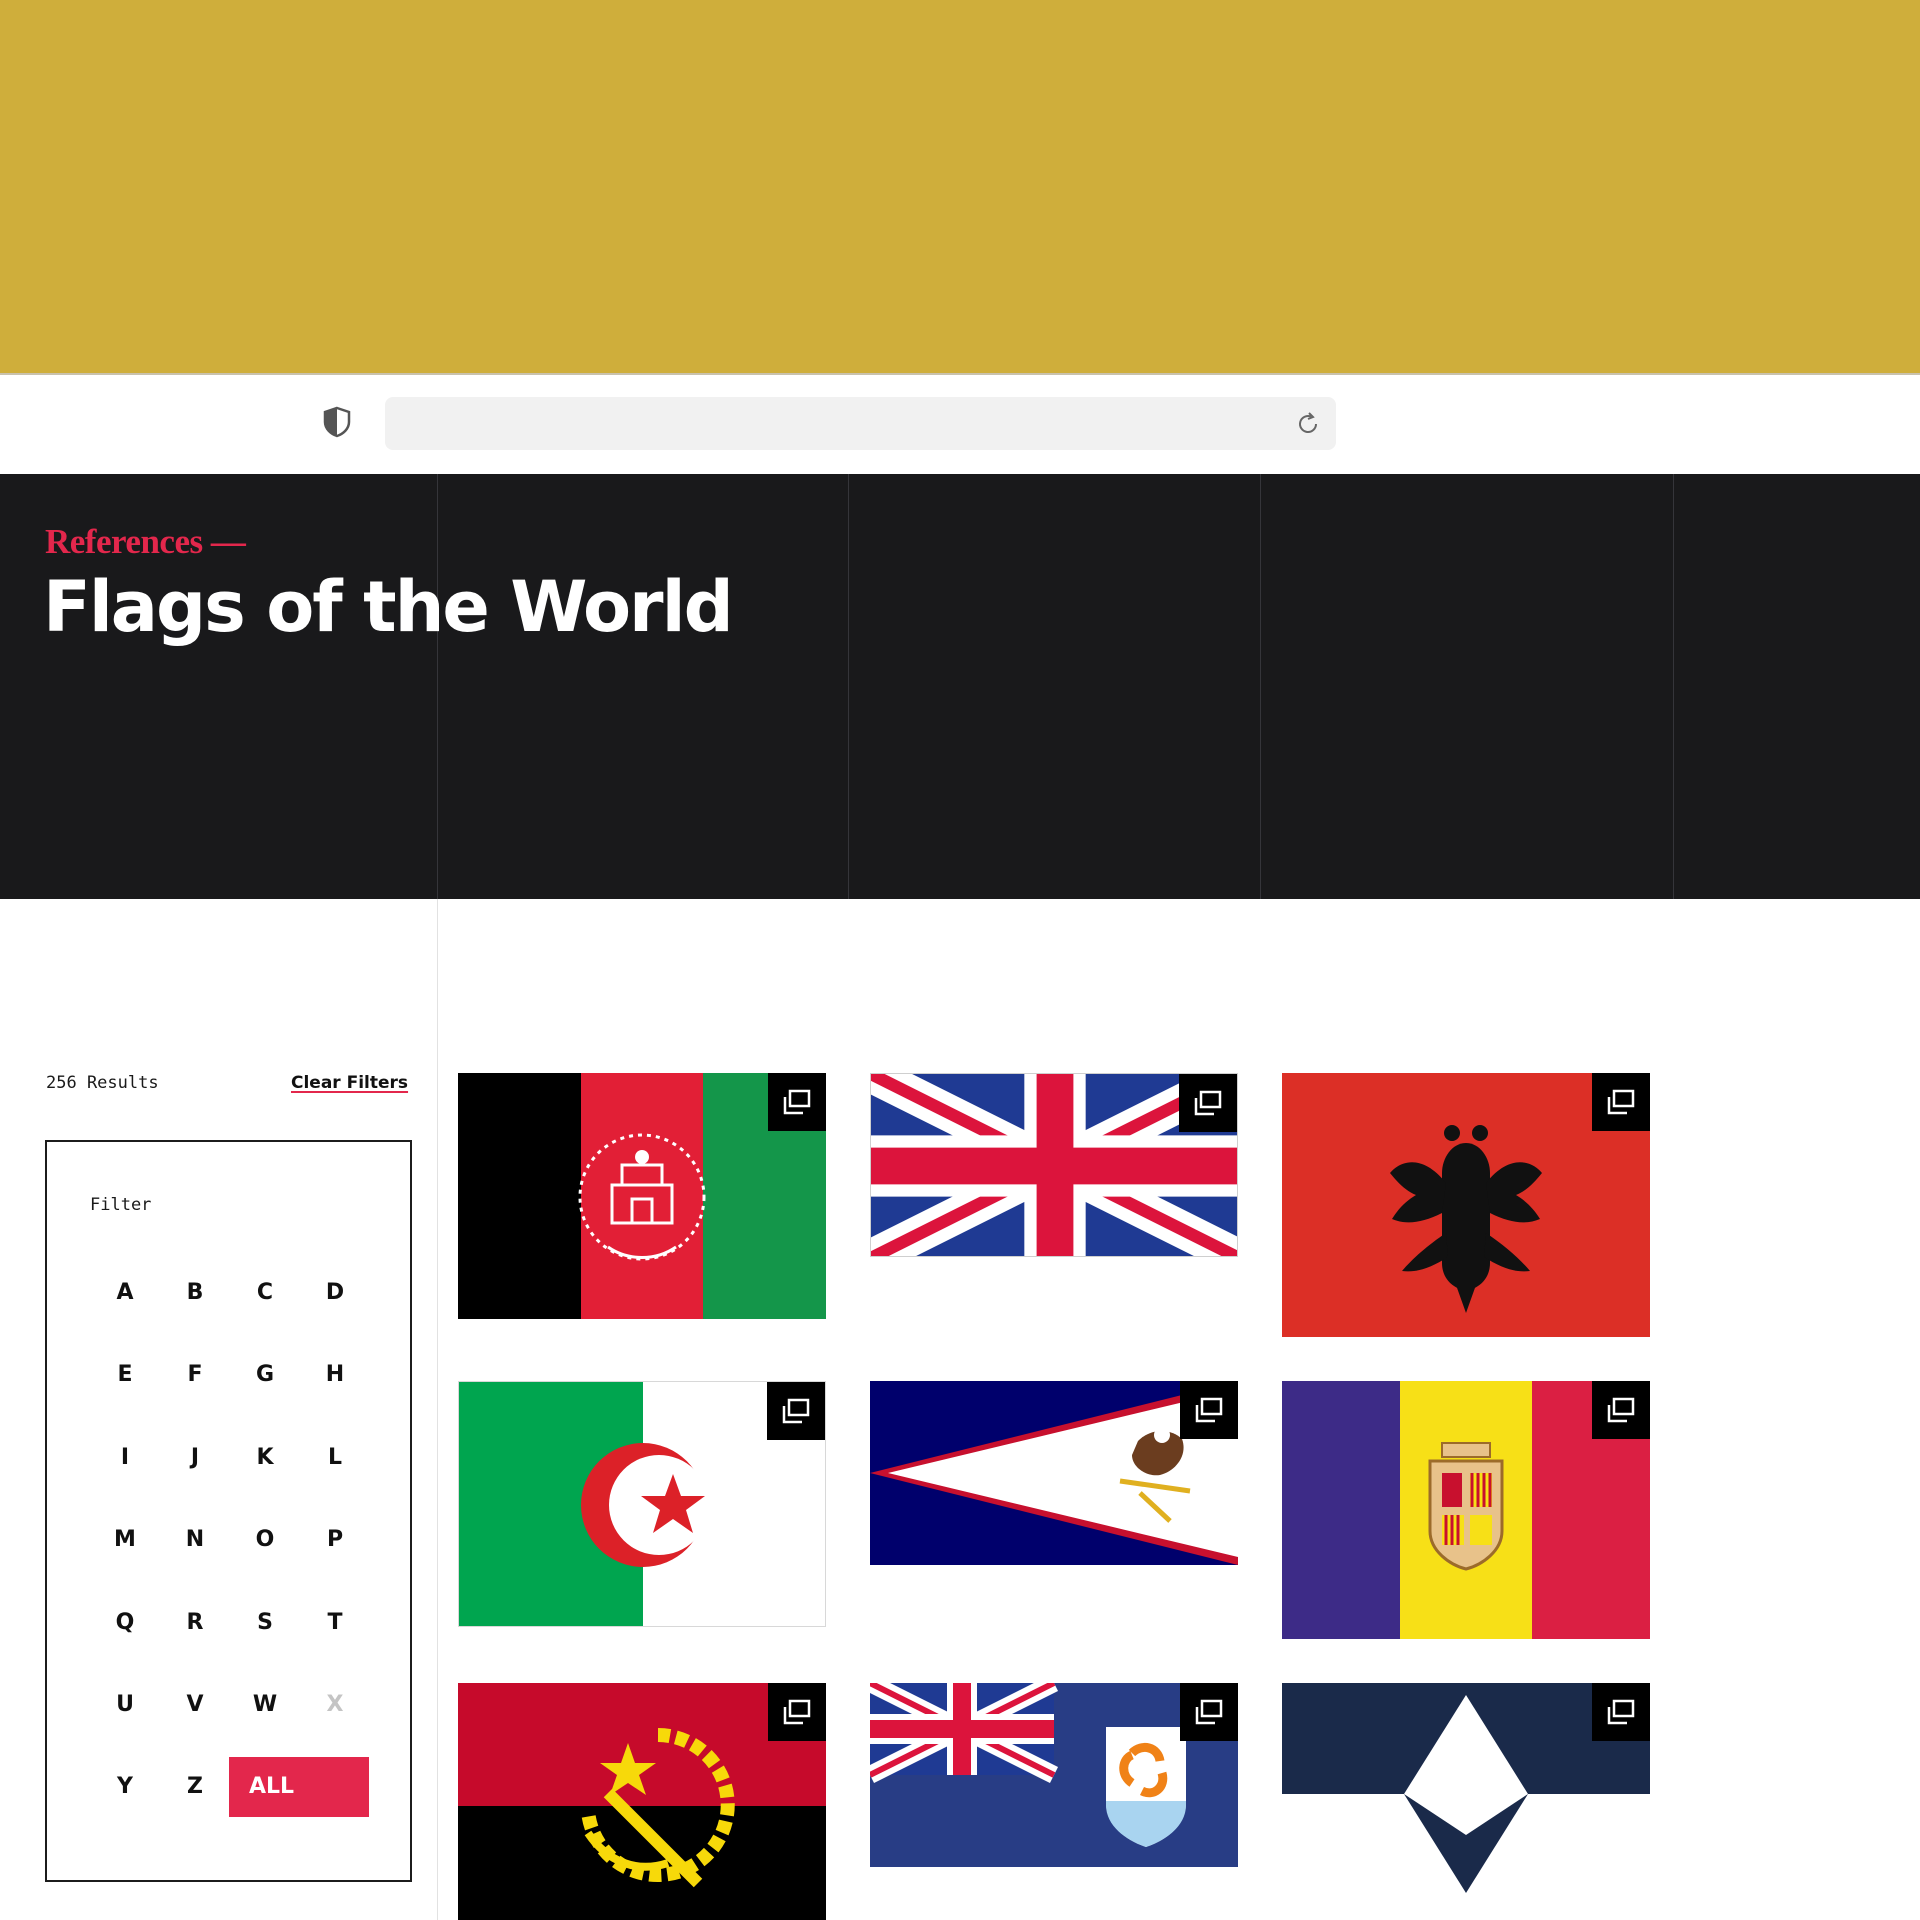 The height and width of the screenshot is (1920, 1920). I want to click on url-bar, so click(860, 423).